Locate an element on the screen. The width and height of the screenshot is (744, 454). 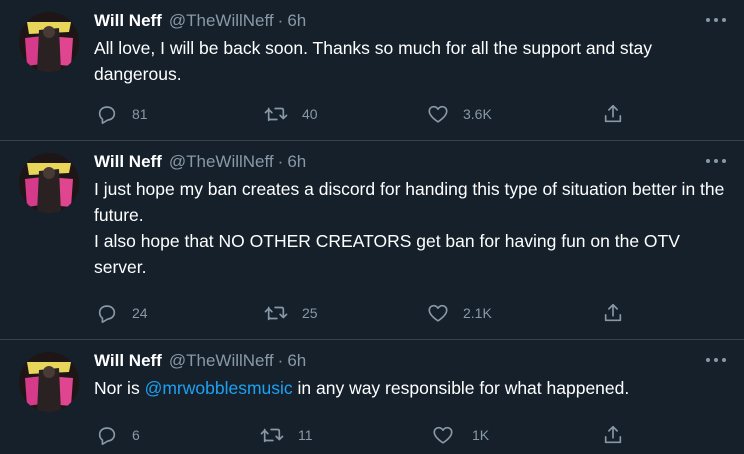
tweet-actions: 24 25 2.1K is located at coordinates (364, 313).